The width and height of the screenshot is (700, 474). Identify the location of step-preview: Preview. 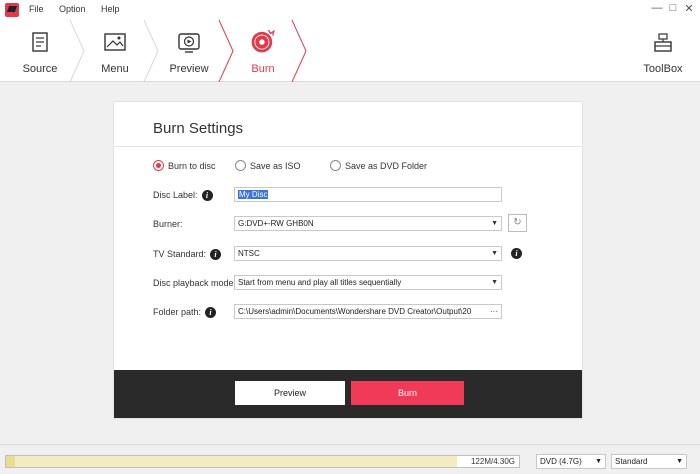
(189, 51).